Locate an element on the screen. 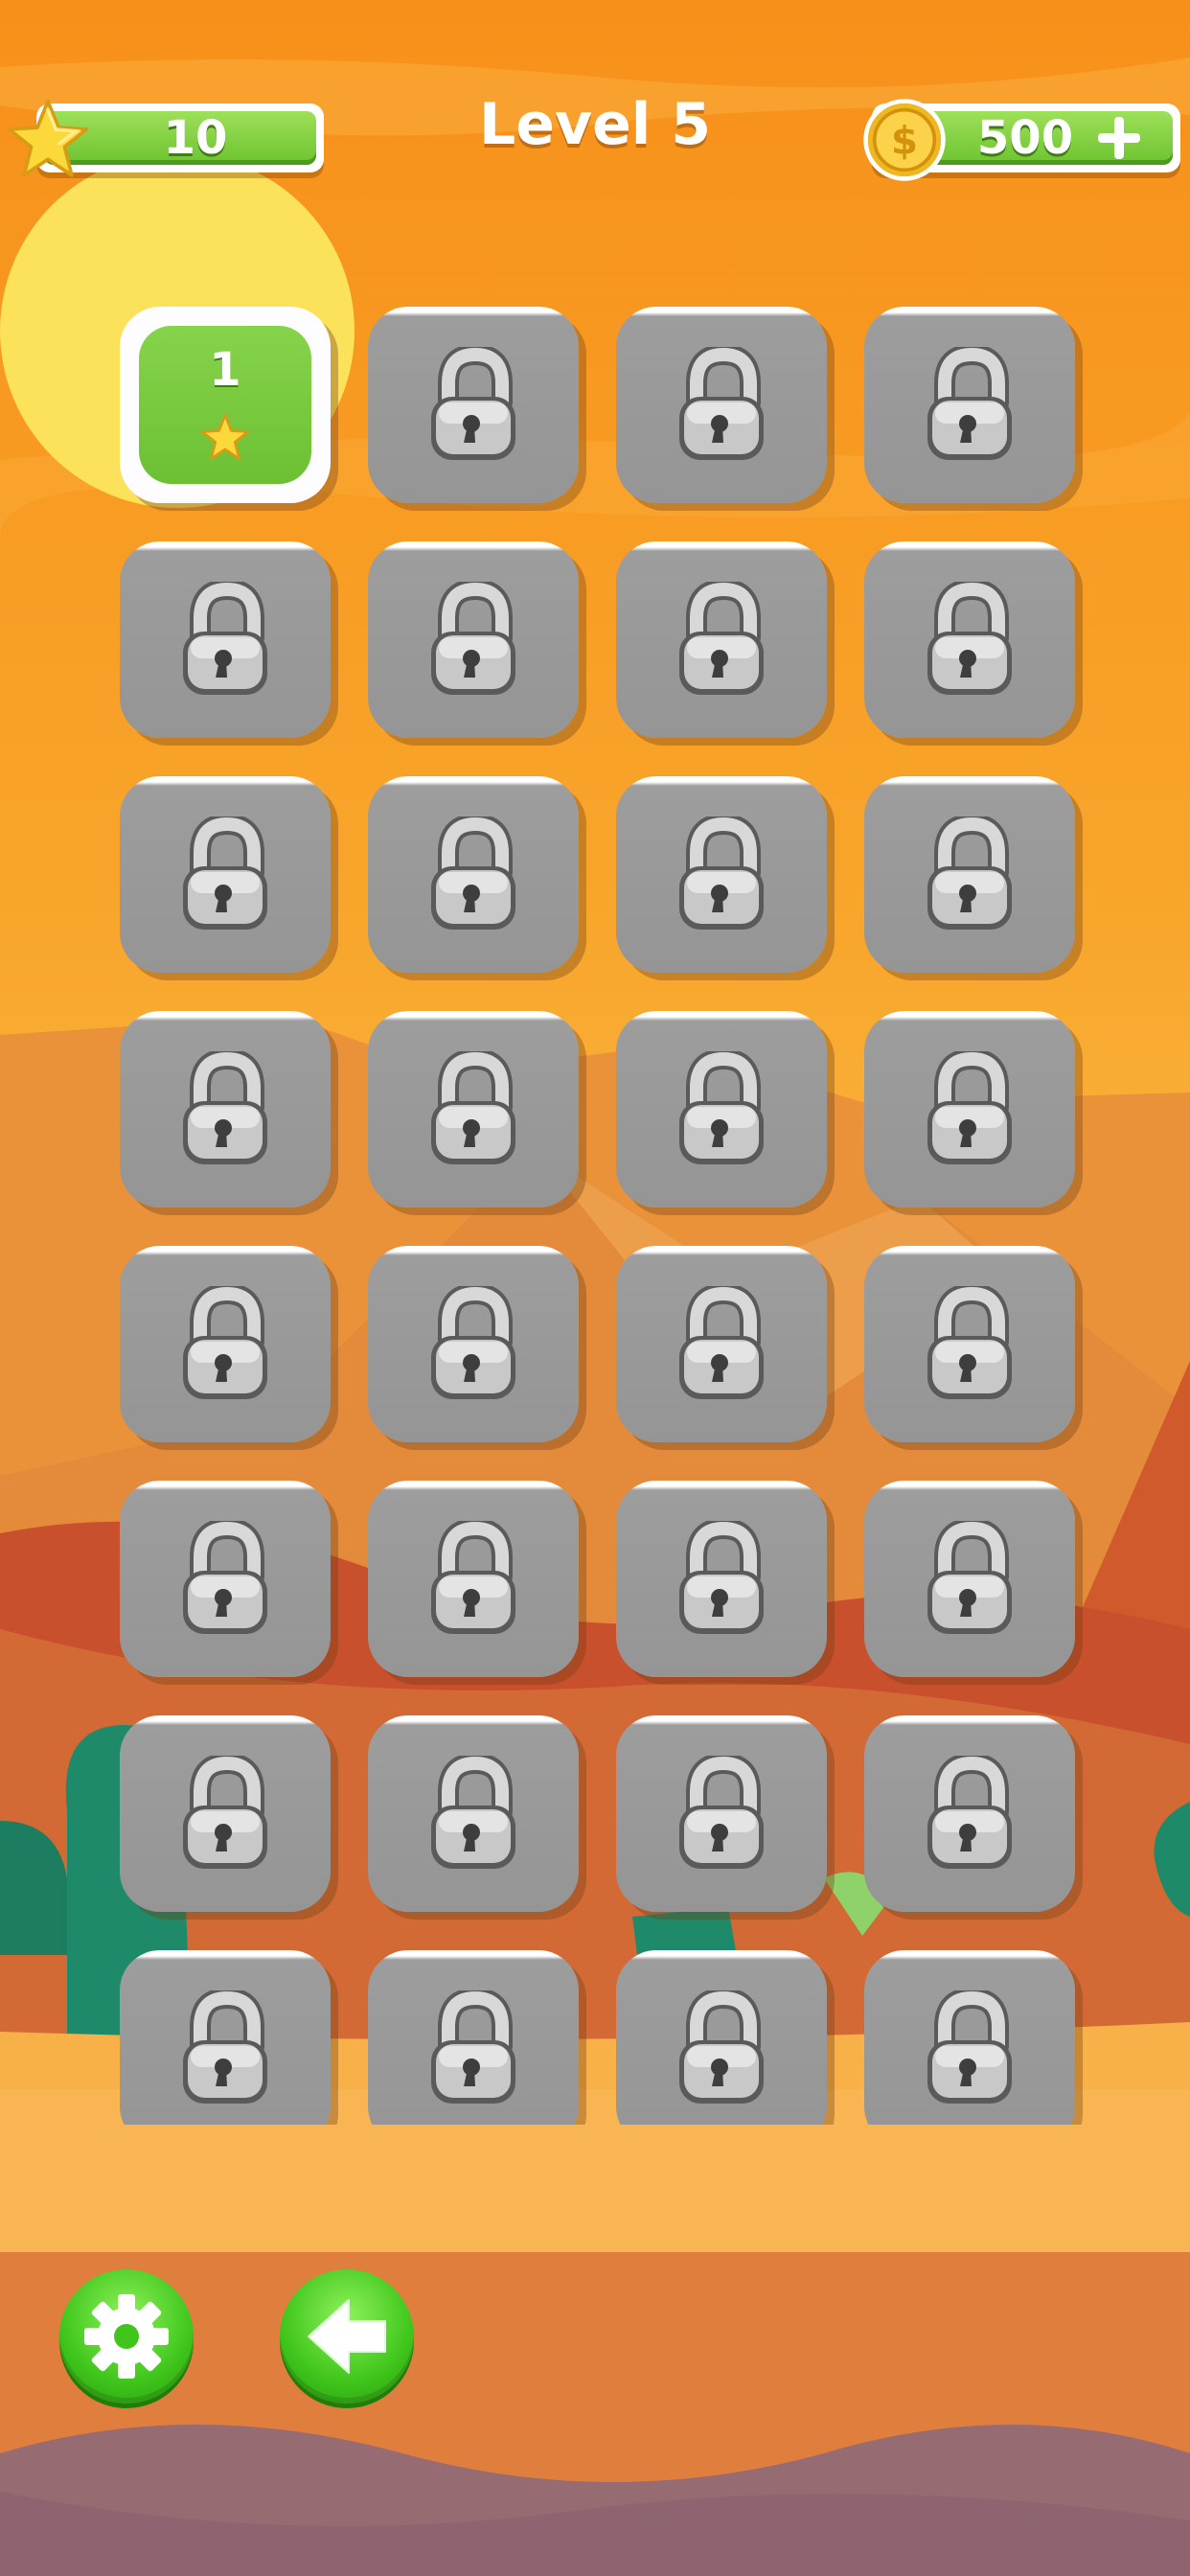 The height and width of the screenshot is (2576, 1190). plus-icon is located at coordinates (1119, 138).